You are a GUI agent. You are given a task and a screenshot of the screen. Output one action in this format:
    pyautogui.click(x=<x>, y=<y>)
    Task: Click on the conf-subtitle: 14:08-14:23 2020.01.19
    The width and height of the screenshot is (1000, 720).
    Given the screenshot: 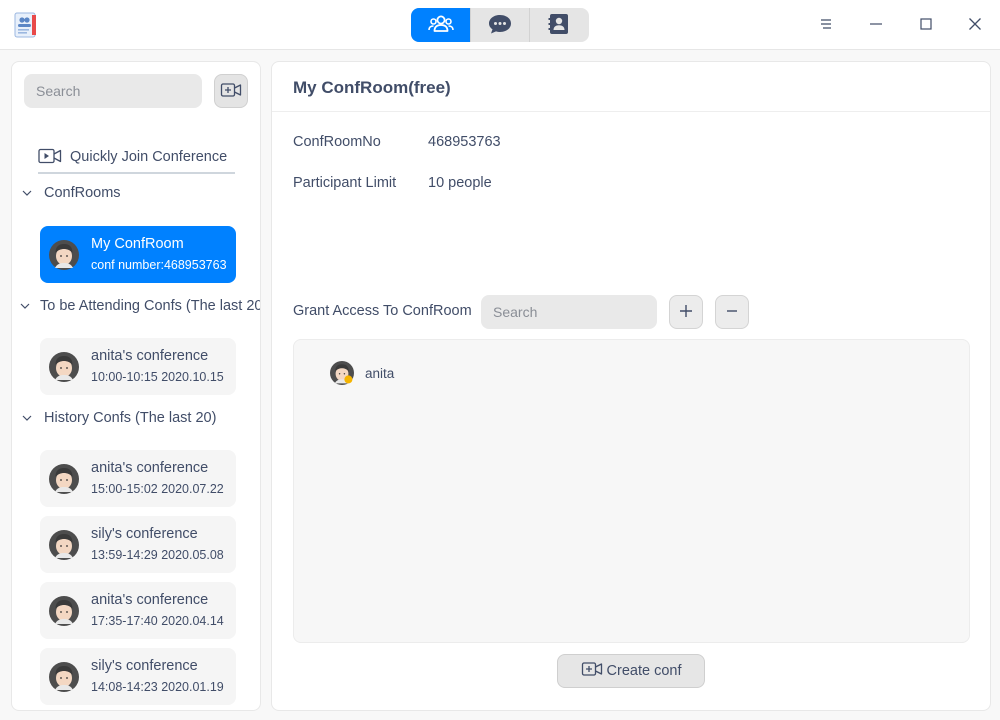 What is the action you would take?
    pyautogui.click(x=157, y=687)
    